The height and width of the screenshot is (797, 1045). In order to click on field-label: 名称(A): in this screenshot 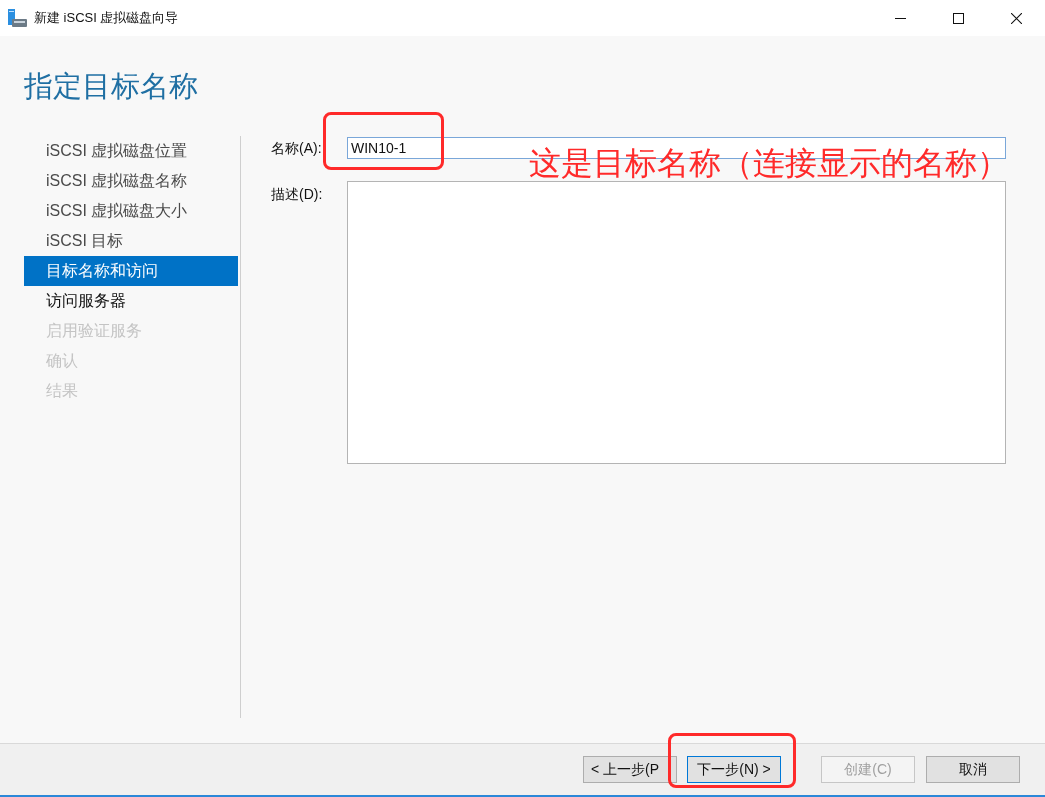, I will do `click(296, 148)`.